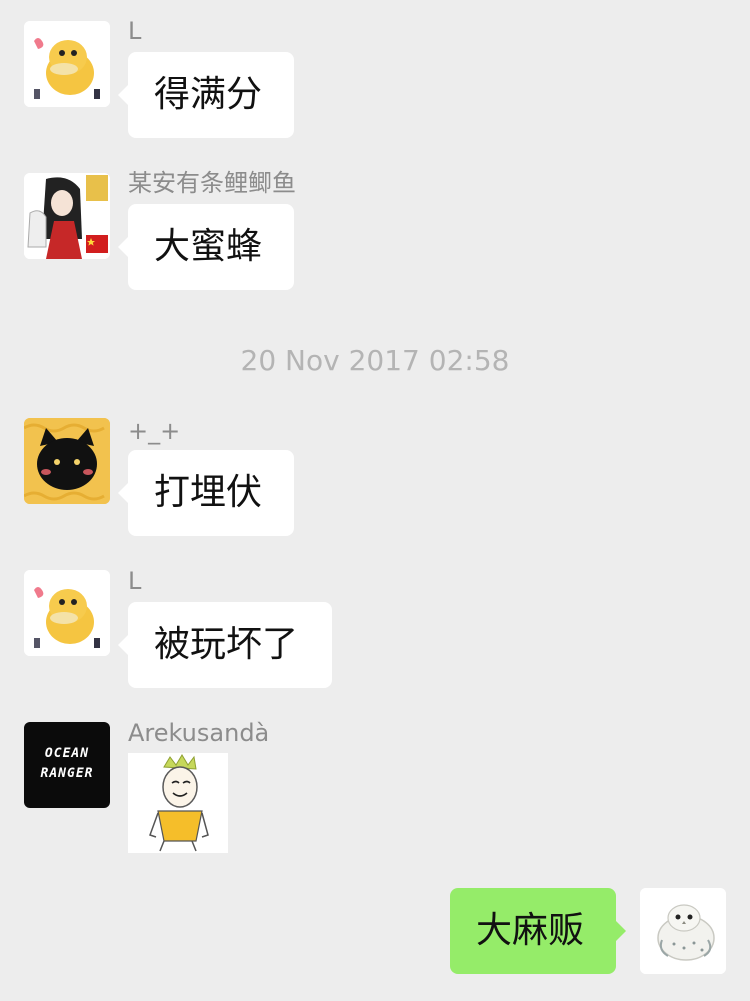 The height and width of the screenshot is (1001, 750). Describe the element at coordinates (178, 803) in the screenshot. I see `meme-sticker-icon` at that location.